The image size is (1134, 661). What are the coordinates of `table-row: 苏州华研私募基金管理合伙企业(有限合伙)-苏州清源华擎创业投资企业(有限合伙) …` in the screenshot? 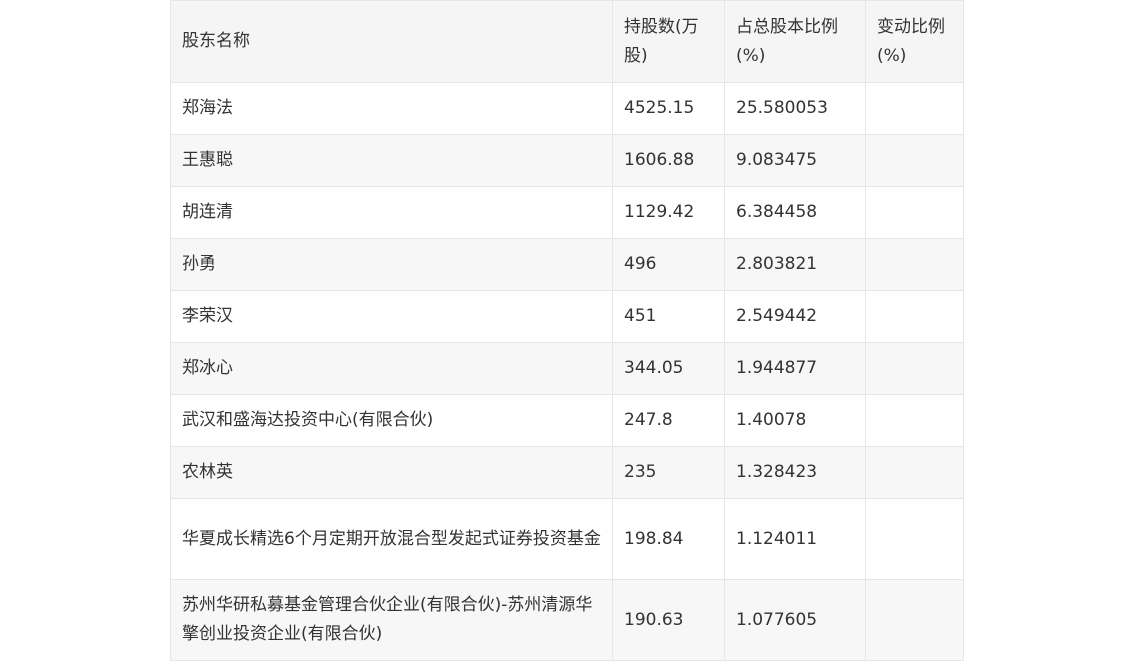 It's located at (567, 620).